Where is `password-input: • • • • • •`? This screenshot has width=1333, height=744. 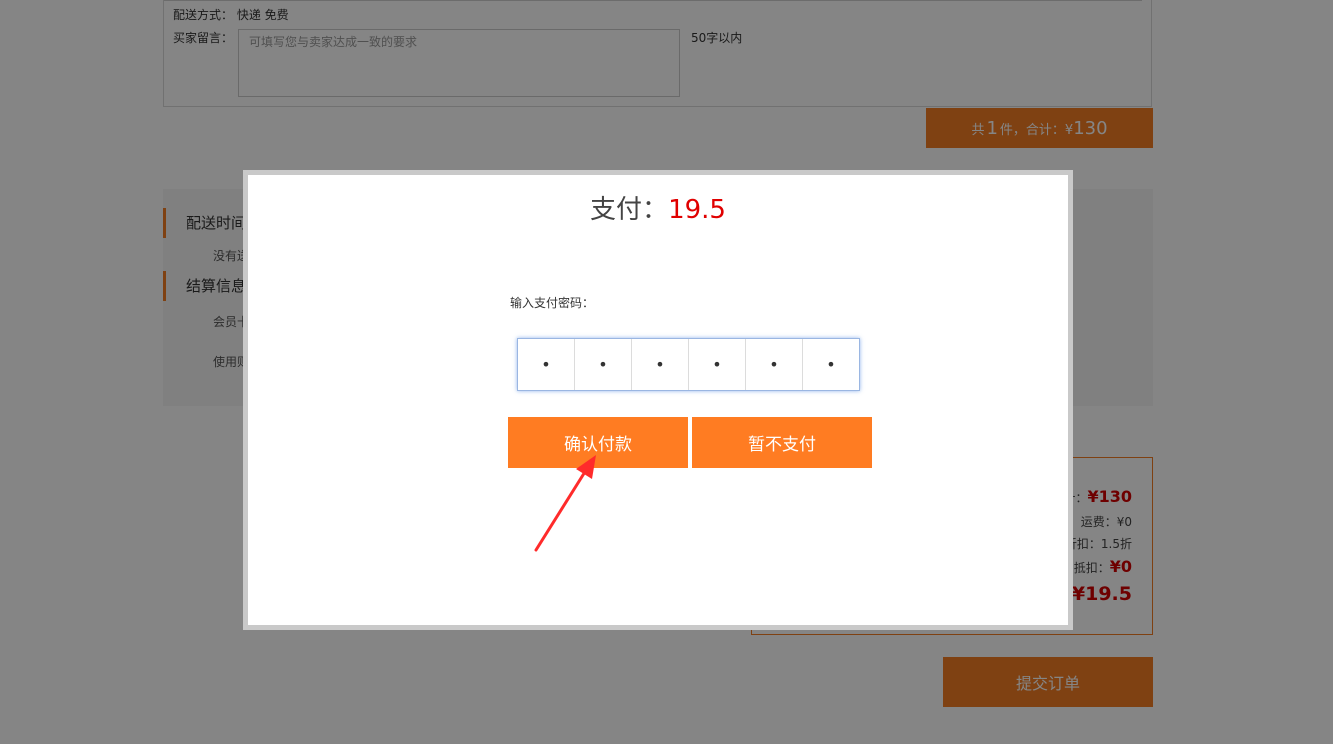 password-input: • • • • • • is located at coordinates (688, 364).